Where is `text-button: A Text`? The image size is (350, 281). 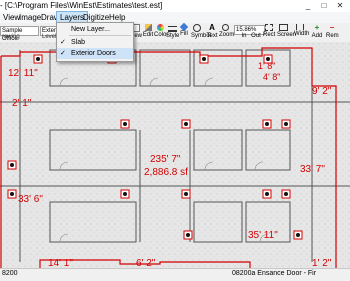
text-button: A Text is located at coordinates (212, 32).